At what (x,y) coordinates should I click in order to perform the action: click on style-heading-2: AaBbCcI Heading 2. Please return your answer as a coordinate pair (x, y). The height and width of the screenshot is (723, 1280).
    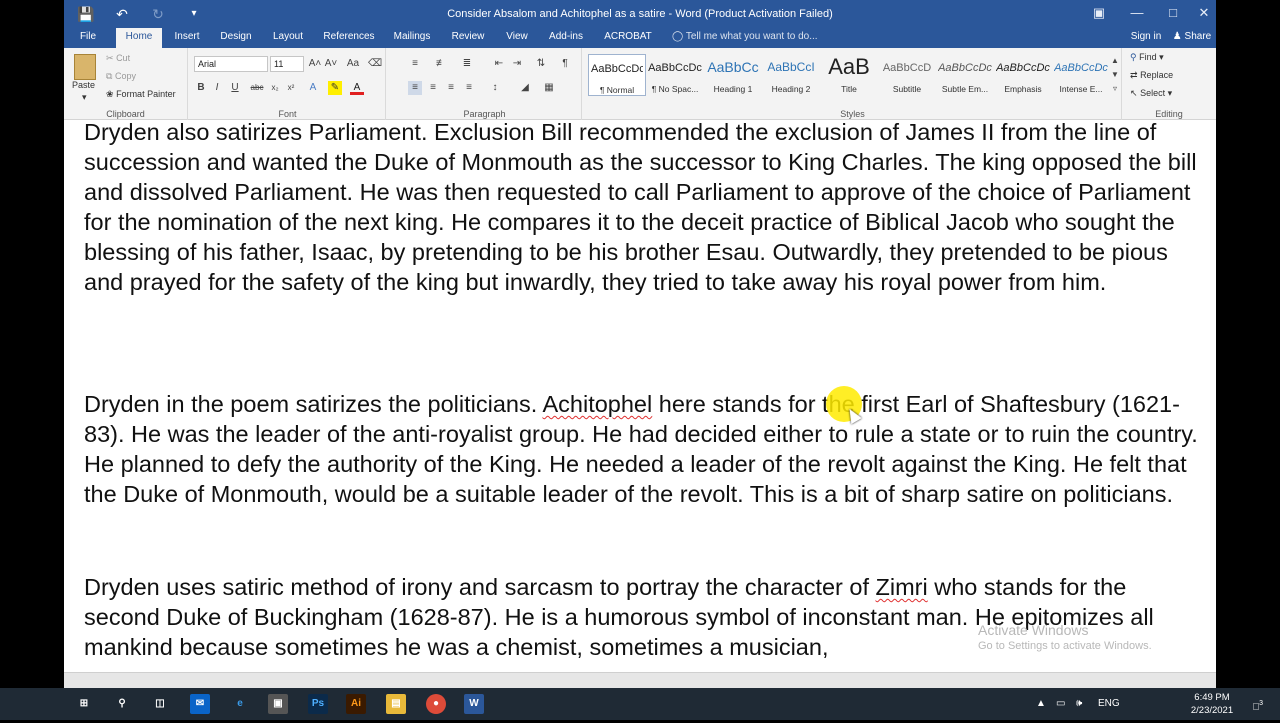
    Looking at the image, I should click on (791, 75).